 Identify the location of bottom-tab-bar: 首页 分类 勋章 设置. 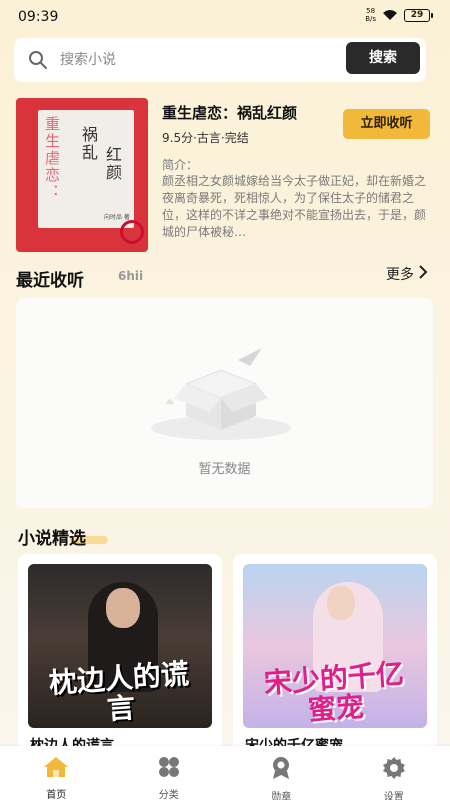
(225, 773).